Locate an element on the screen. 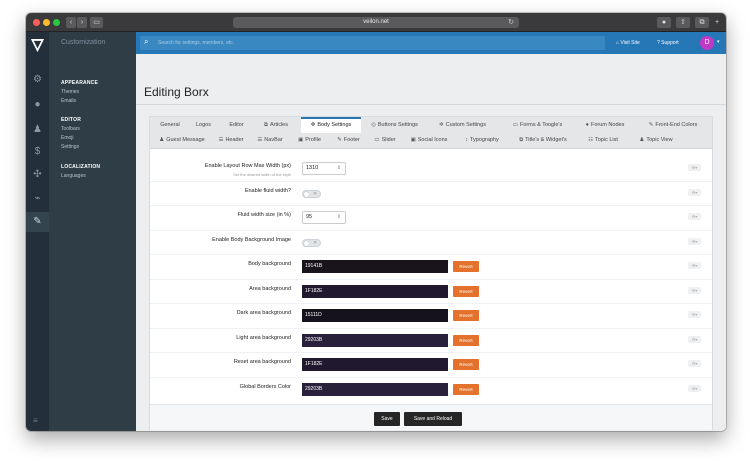 The height and width of the screenshot is (461, 750). zoom-window-button is located at coordinates (56, 22).